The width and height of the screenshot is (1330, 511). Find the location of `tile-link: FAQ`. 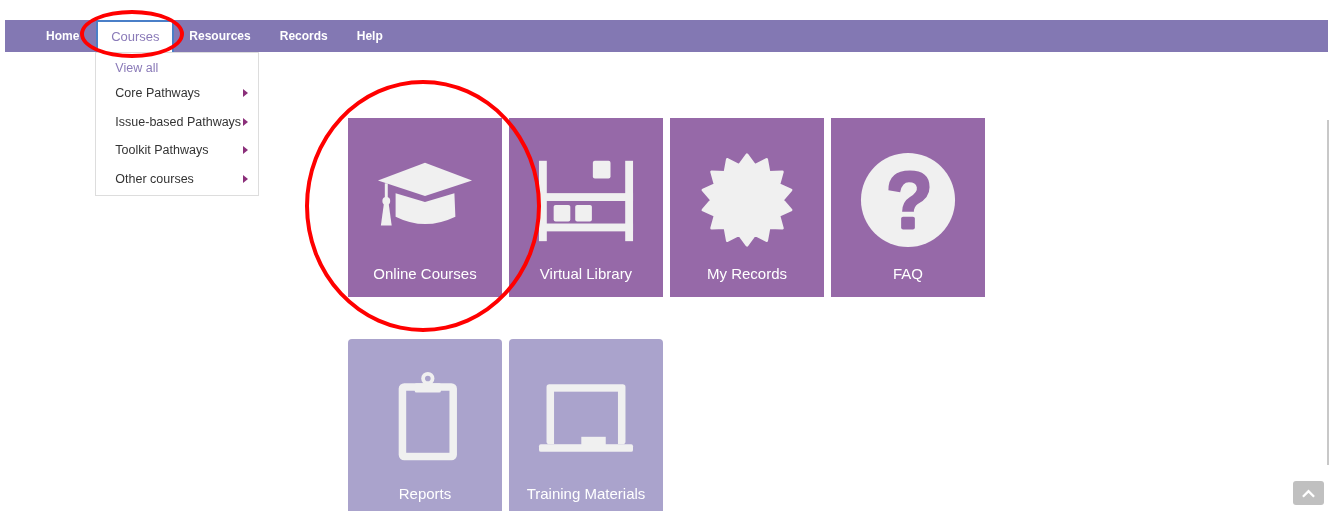

tile-link: FAQ is located at coordinates (908, 207).